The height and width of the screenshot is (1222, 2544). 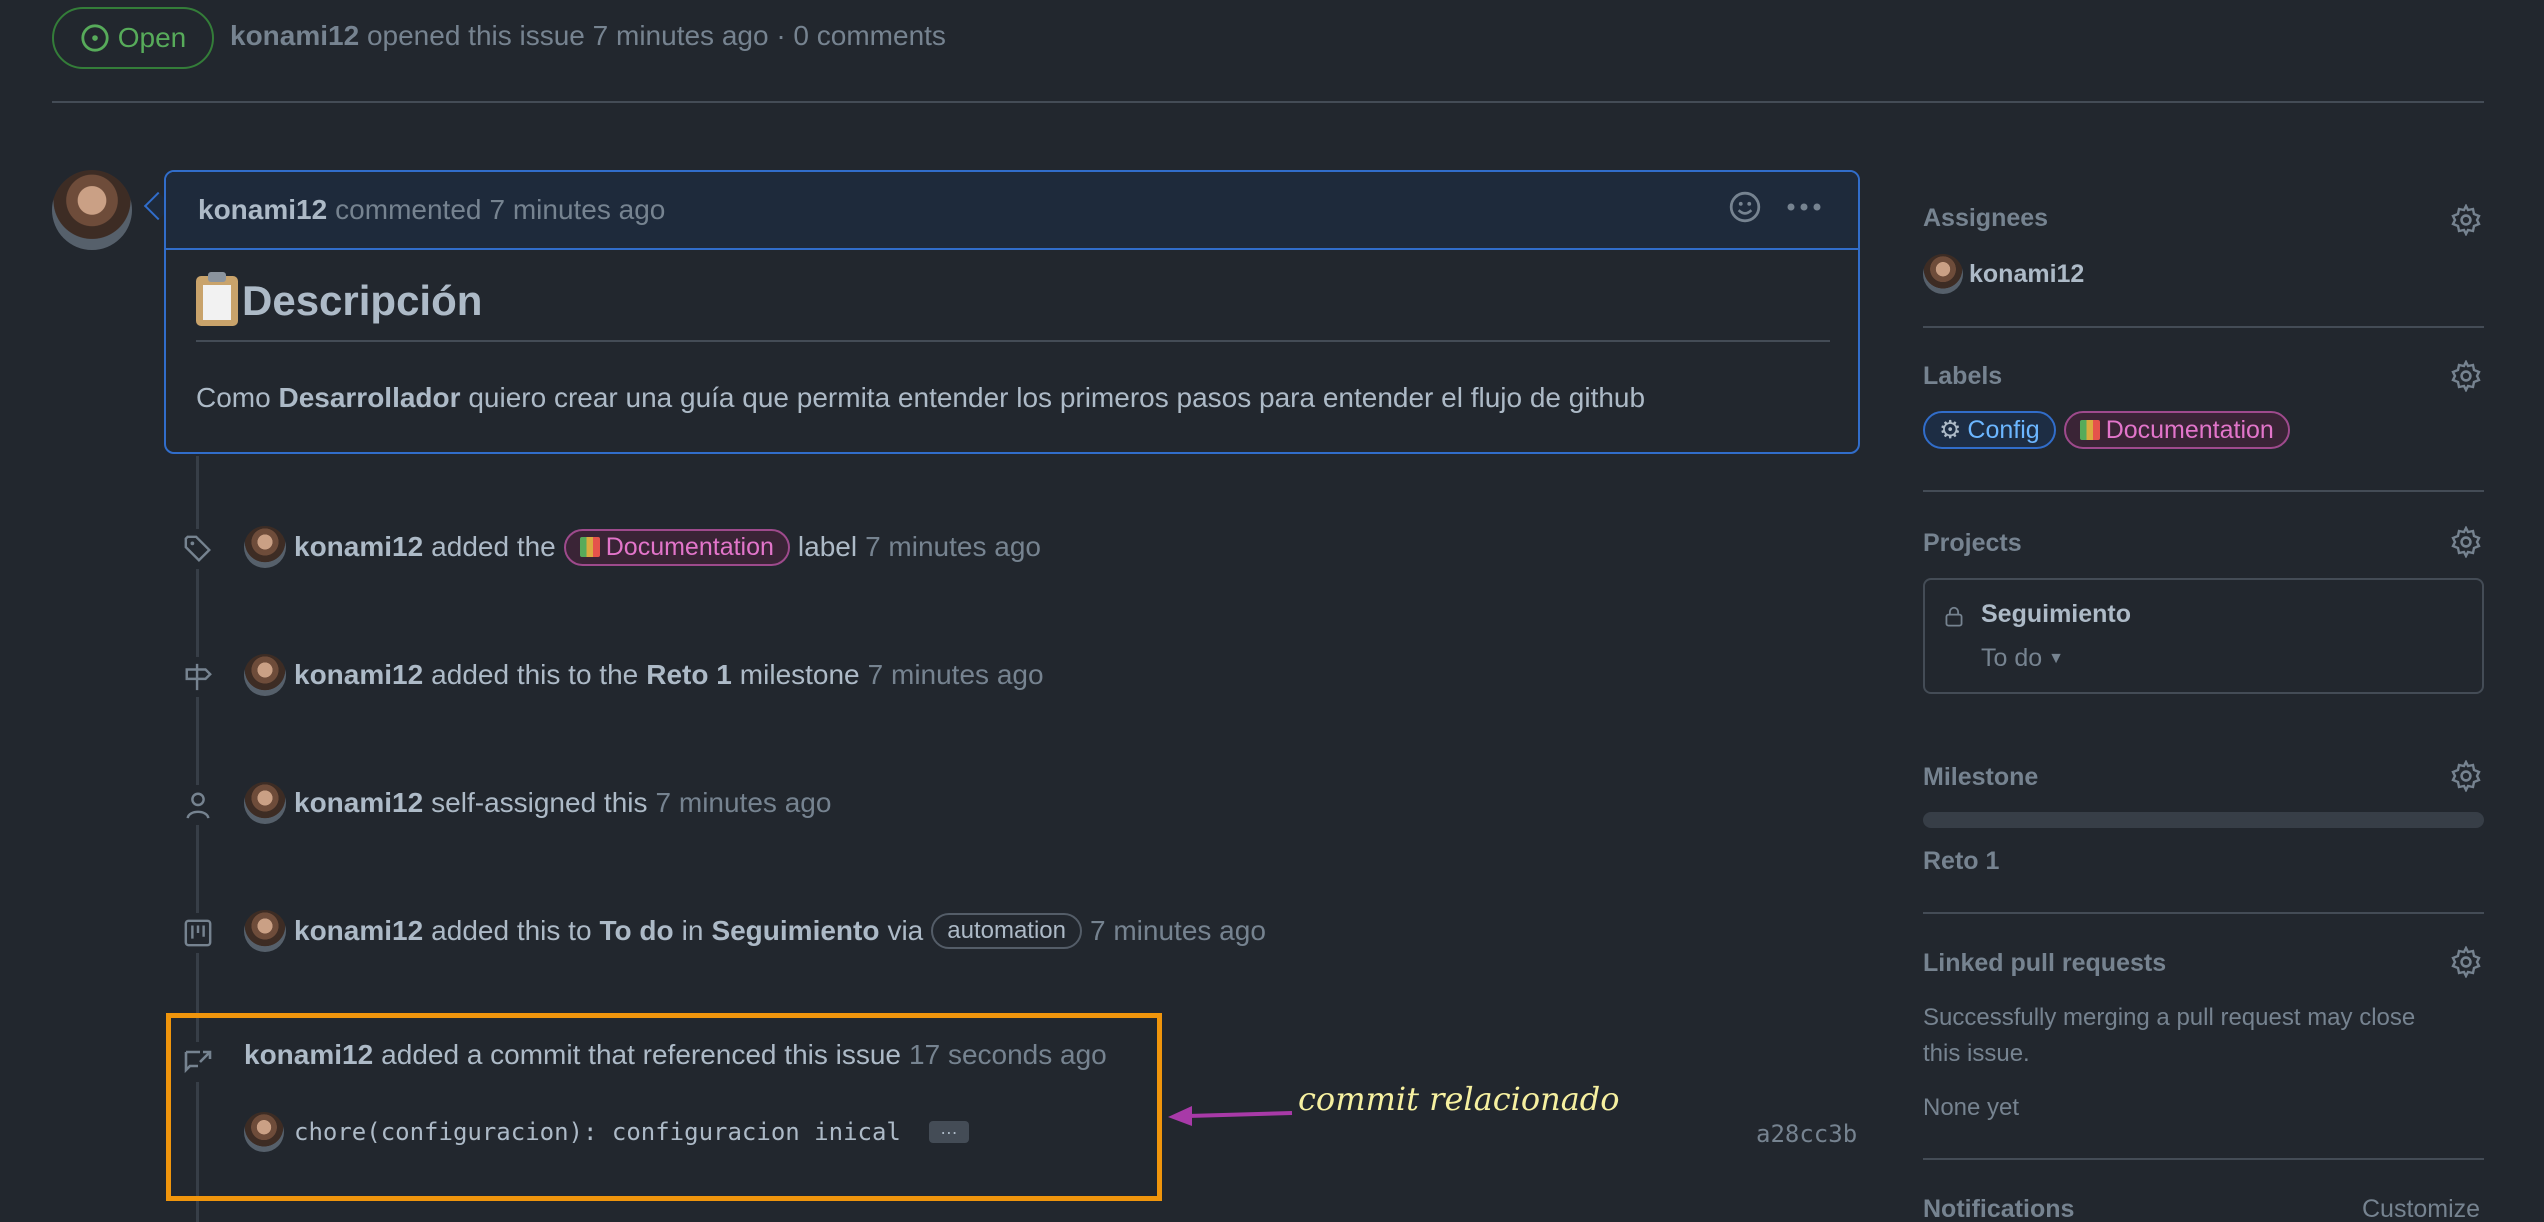 What do you see at coordinates (362, 300) in the screenshot?
I see `comment-heading-text: Descripción` at bounding box center [362, 300].